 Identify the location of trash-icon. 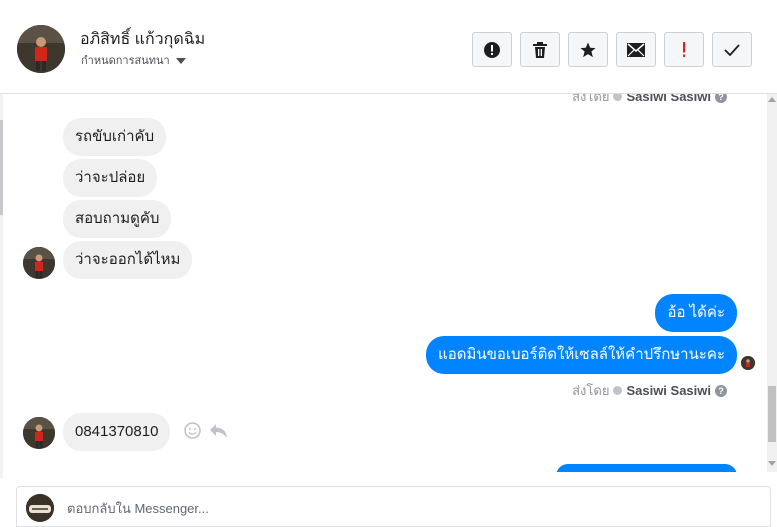
(540, 49).